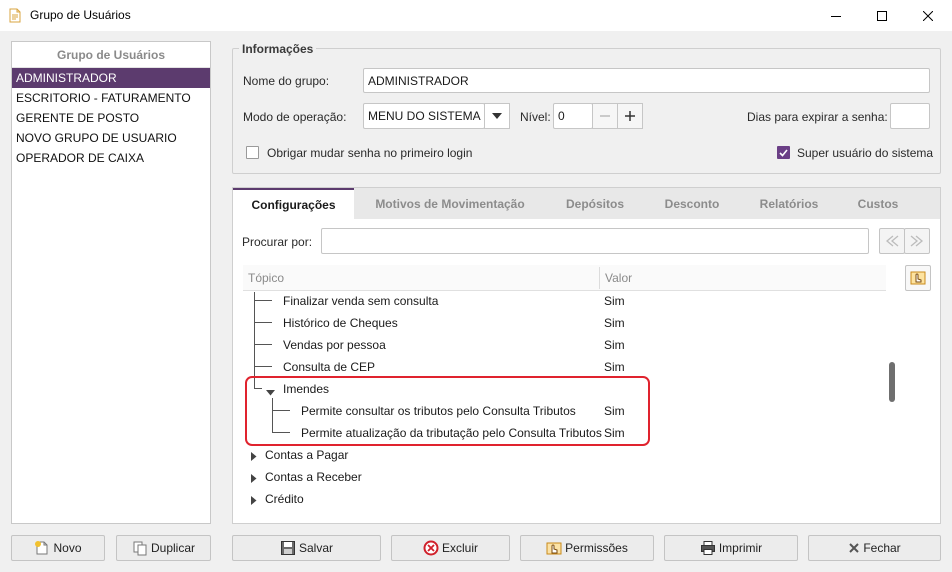  Describe the element at coordinates (476, 15) in the screenshot. I see `title-bar` at that location.